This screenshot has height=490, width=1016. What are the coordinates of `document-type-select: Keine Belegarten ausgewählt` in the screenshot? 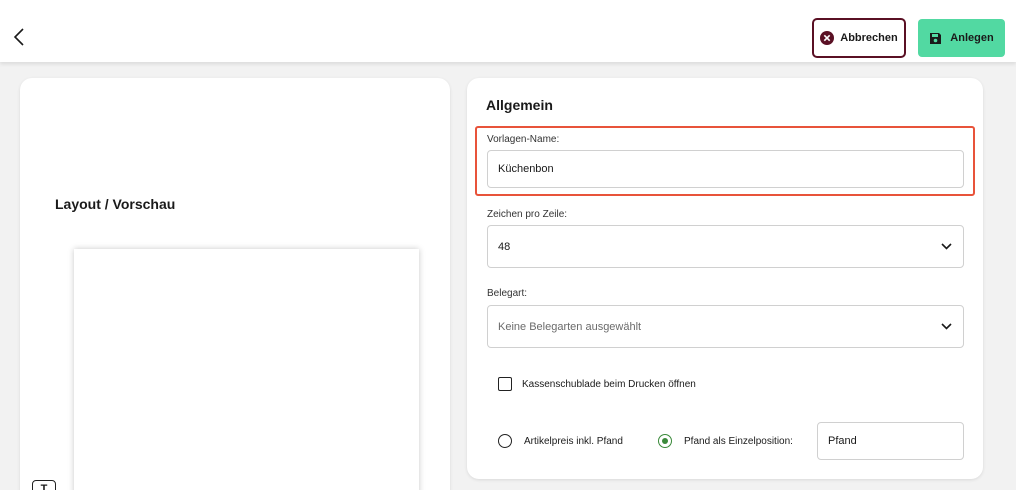 It's located at (725, 326).